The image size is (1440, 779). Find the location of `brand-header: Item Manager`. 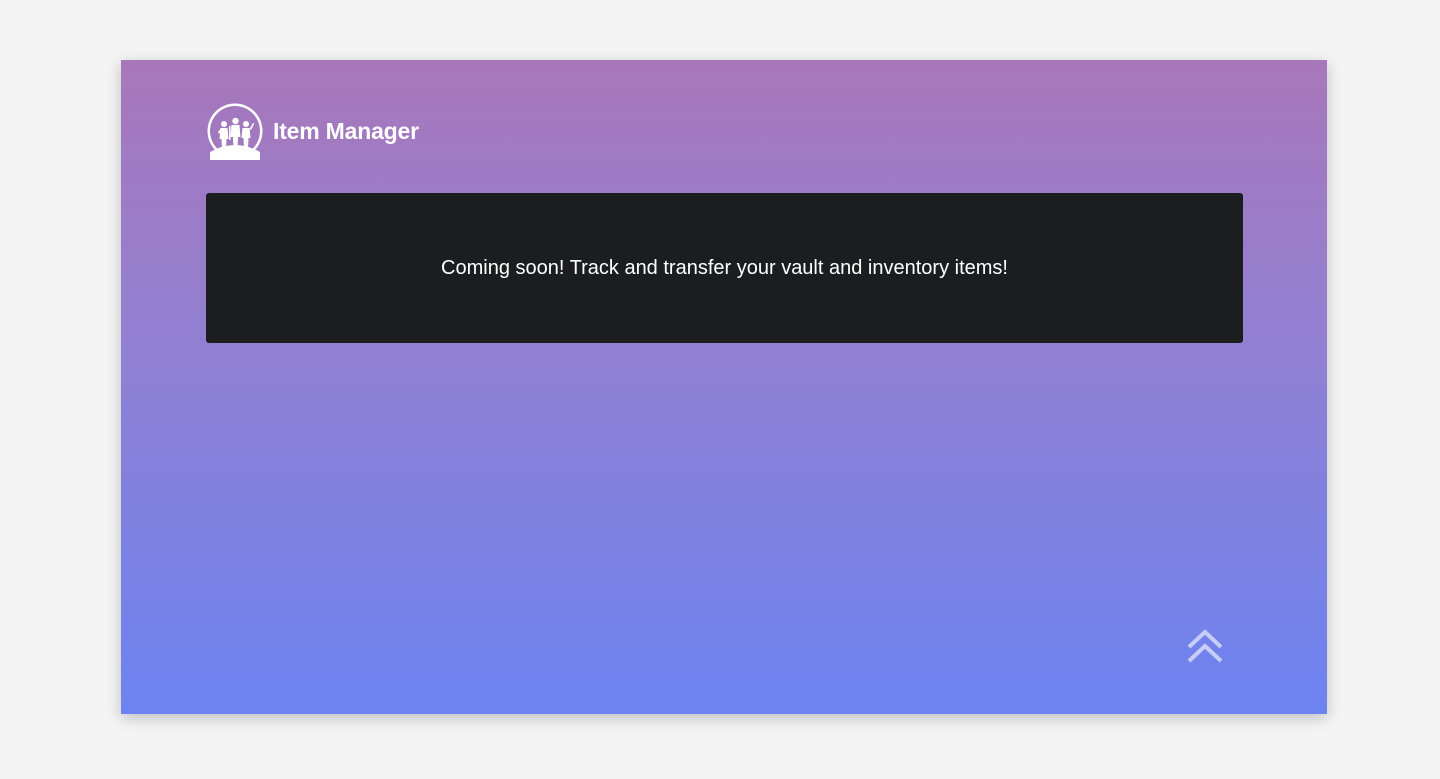

brand-header: Item Manager is located at coordinates (312, 131).